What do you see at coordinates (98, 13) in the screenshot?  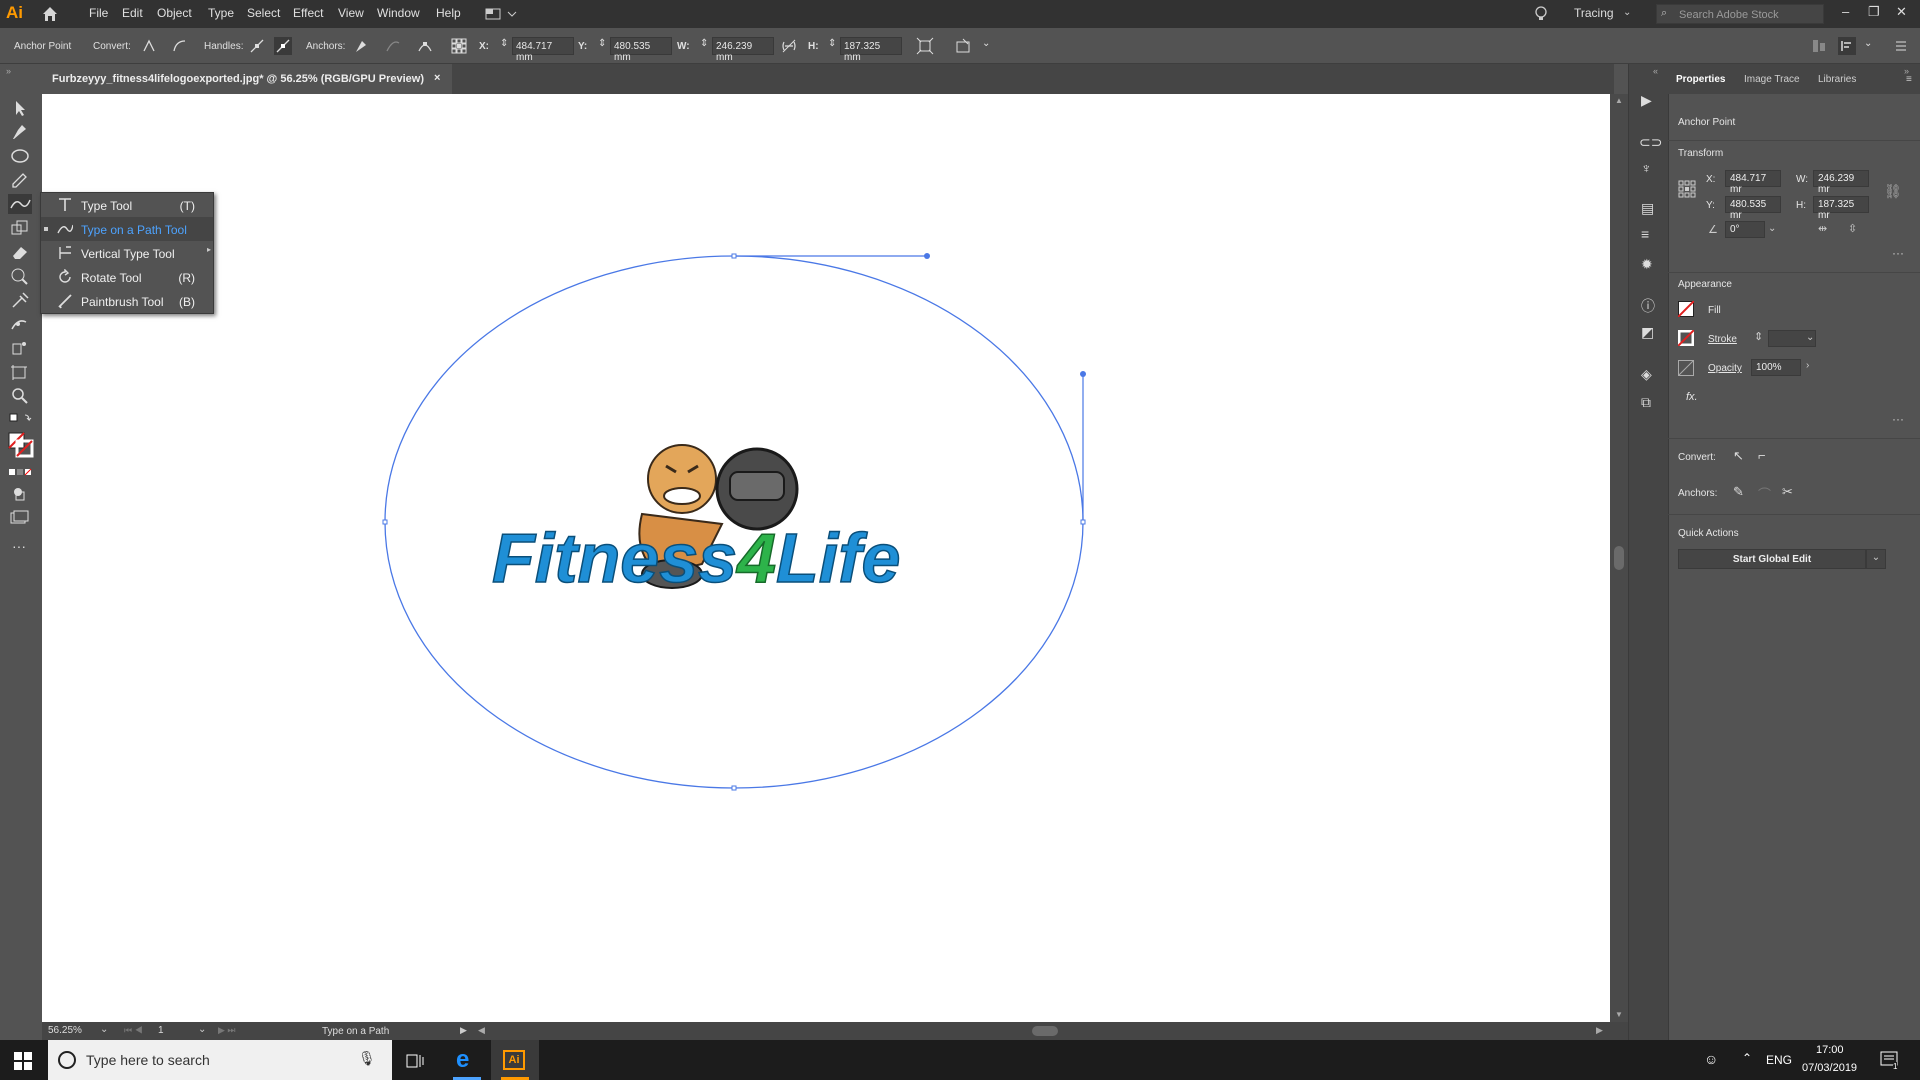 I see `menu-file: File` at bounding box center [98, 13].